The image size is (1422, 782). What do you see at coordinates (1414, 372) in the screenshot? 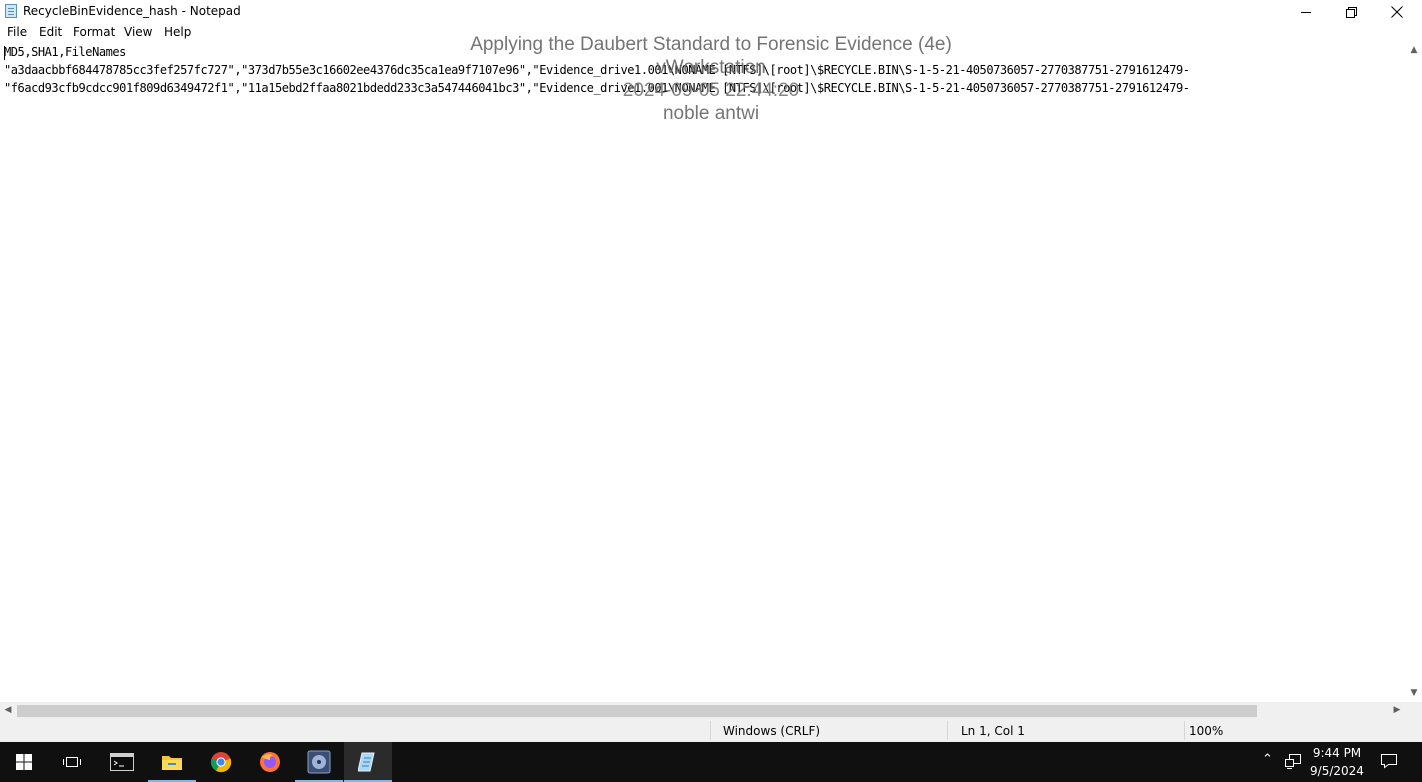
I see `vertical-scrollbar: ▲ ▼` at bounding box center [1414, 372].